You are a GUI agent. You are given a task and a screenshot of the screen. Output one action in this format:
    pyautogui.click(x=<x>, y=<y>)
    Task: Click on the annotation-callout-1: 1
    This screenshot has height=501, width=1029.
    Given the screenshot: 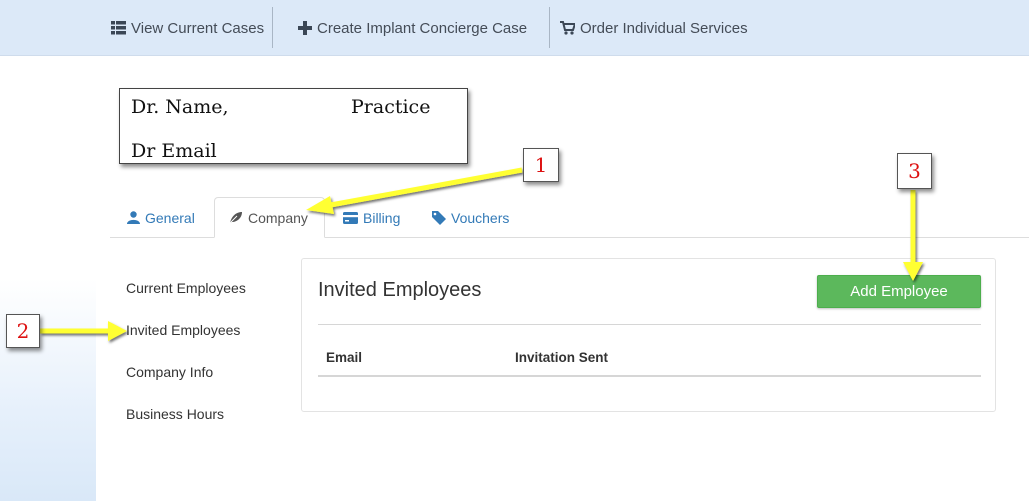 What is the action you would take?
    pyautogui.click(x=541, y=165)
    